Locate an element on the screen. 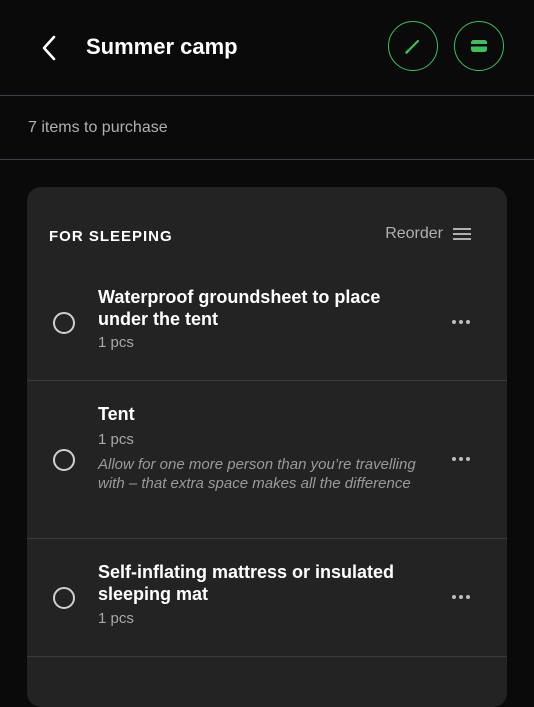  pencil-icon is located at coordinates (412, 46).